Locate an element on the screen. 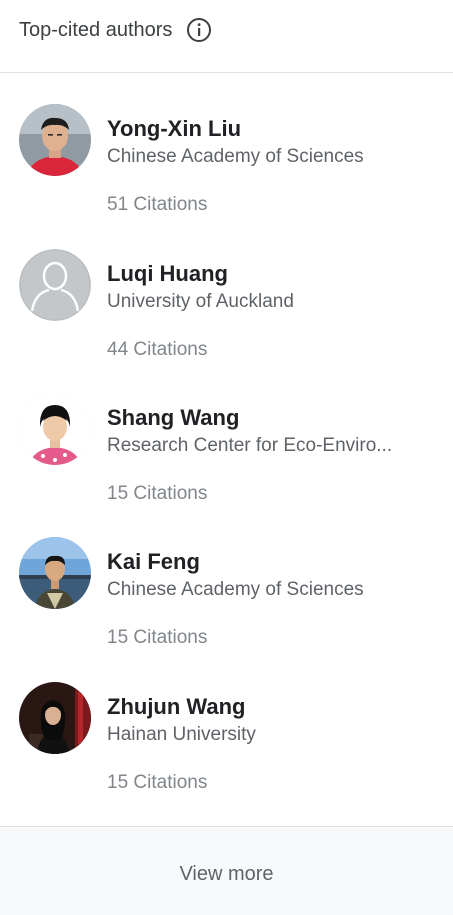  panel-footer: View more is located at coordinates (226, 870).